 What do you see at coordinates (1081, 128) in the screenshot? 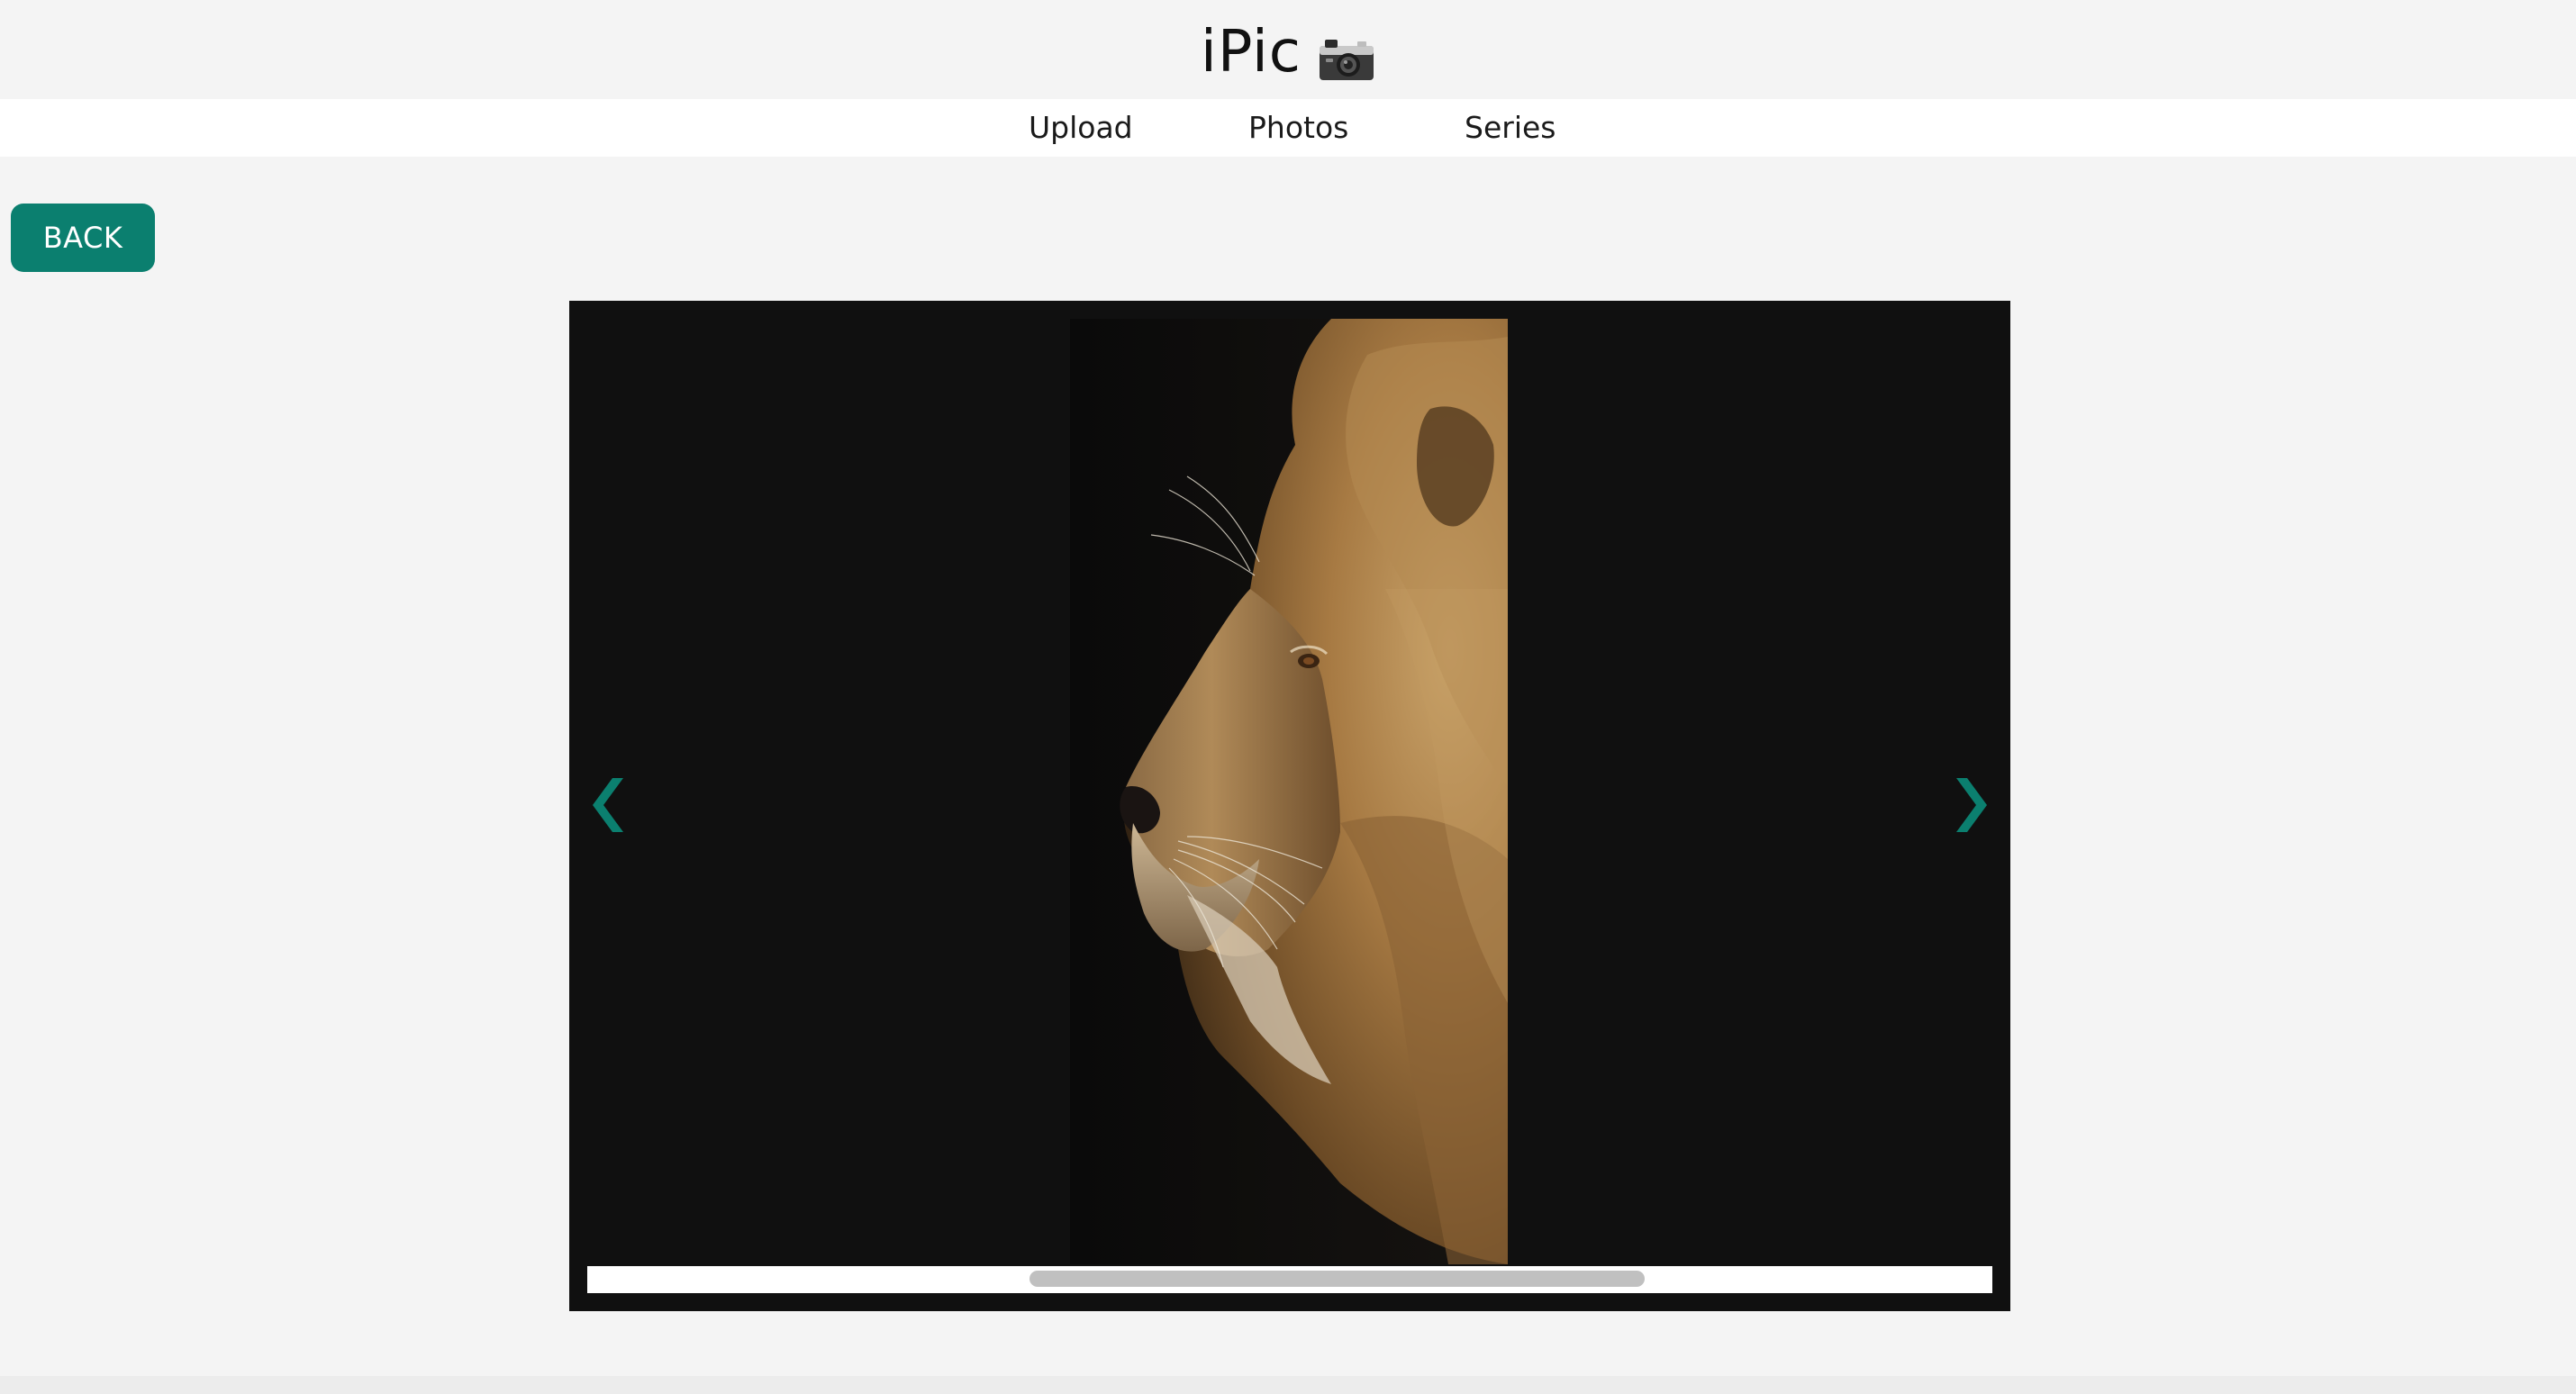
I see `nav-item-upload: Upload` at bounding box center [1081, 128].